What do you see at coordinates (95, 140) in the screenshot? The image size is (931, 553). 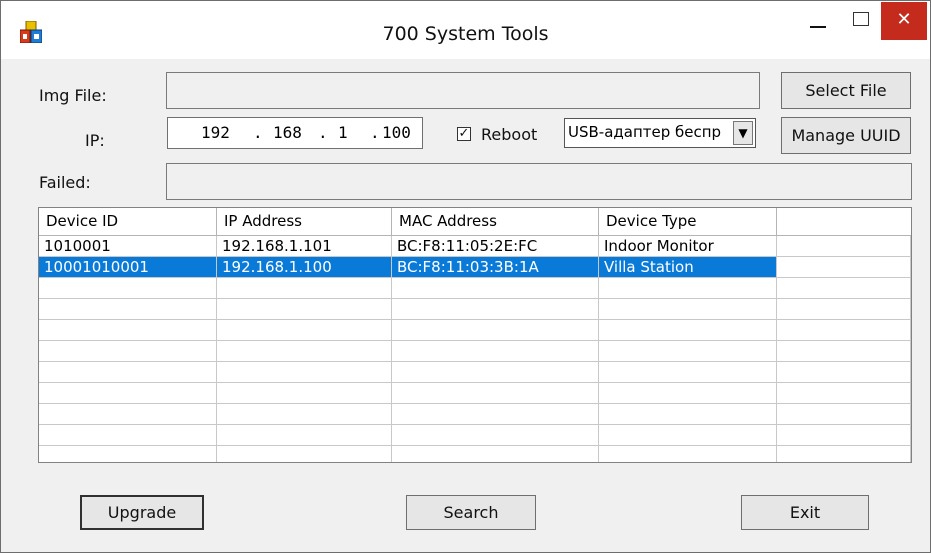 I see `ip-label: IP:` at bounding box center [95, 140].